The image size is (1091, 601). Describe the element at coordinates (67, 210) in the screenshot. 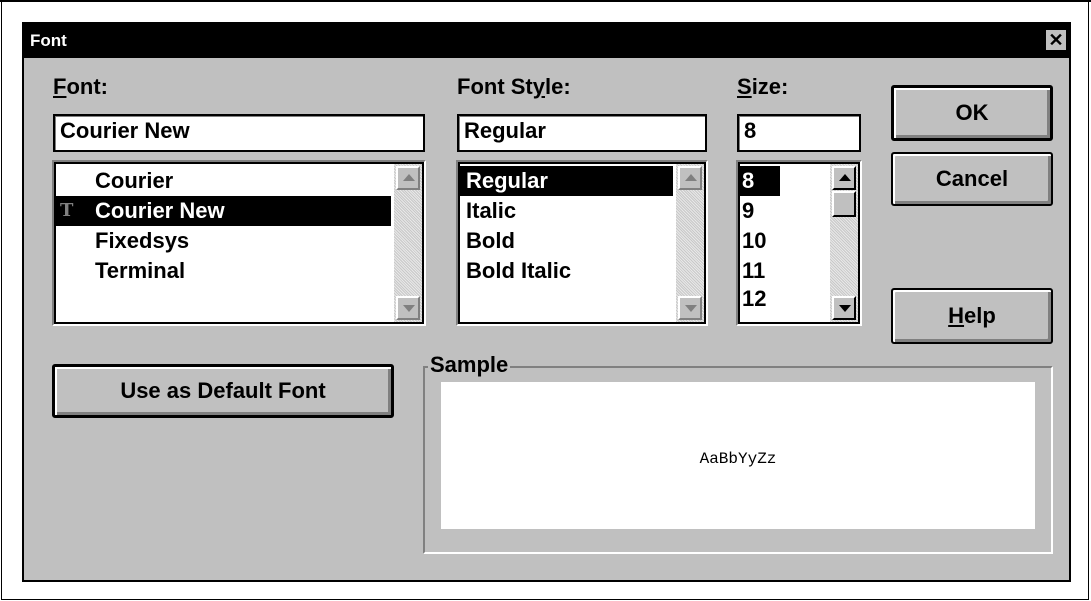

I see `truetype-icon: T` at that location.